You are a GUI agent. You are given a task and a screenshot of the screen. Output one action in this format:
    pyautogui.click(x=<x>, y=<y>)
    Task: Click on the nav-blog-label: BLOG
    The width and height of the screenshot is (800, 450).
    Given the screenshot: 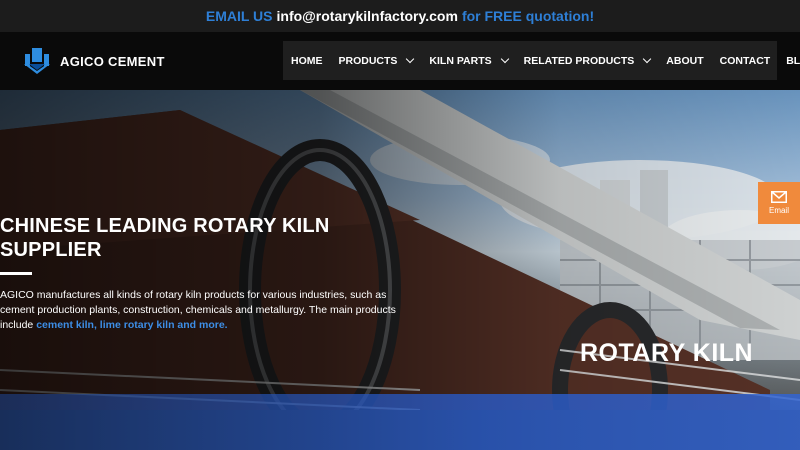 What is the action you would take?
    pyautogui.click(x=793, y=60)
    